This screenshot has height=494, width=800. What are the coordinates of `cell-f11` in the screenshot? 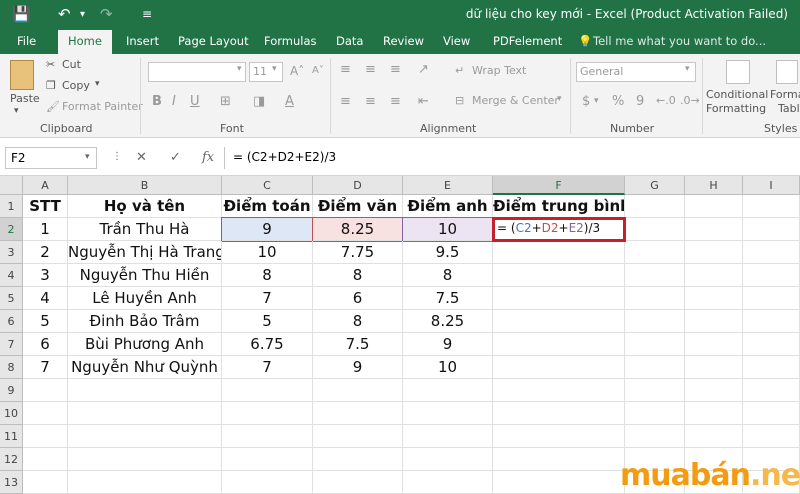 It's located at (559, 436).